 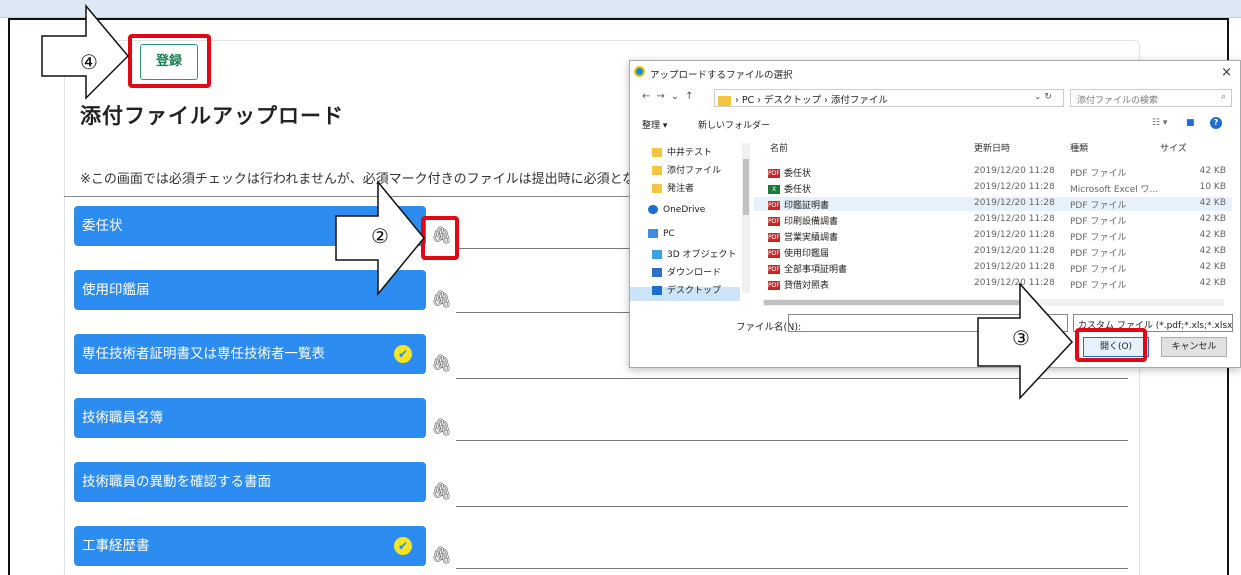 I want to click on register-highlight, so click(x=169, y=61).